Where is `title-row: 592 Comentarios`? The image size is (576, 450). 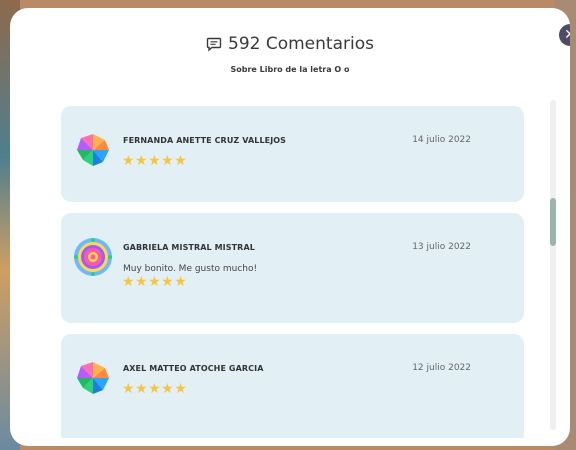
title-row: 592 Comentarios is located at coordinates (290, 44).